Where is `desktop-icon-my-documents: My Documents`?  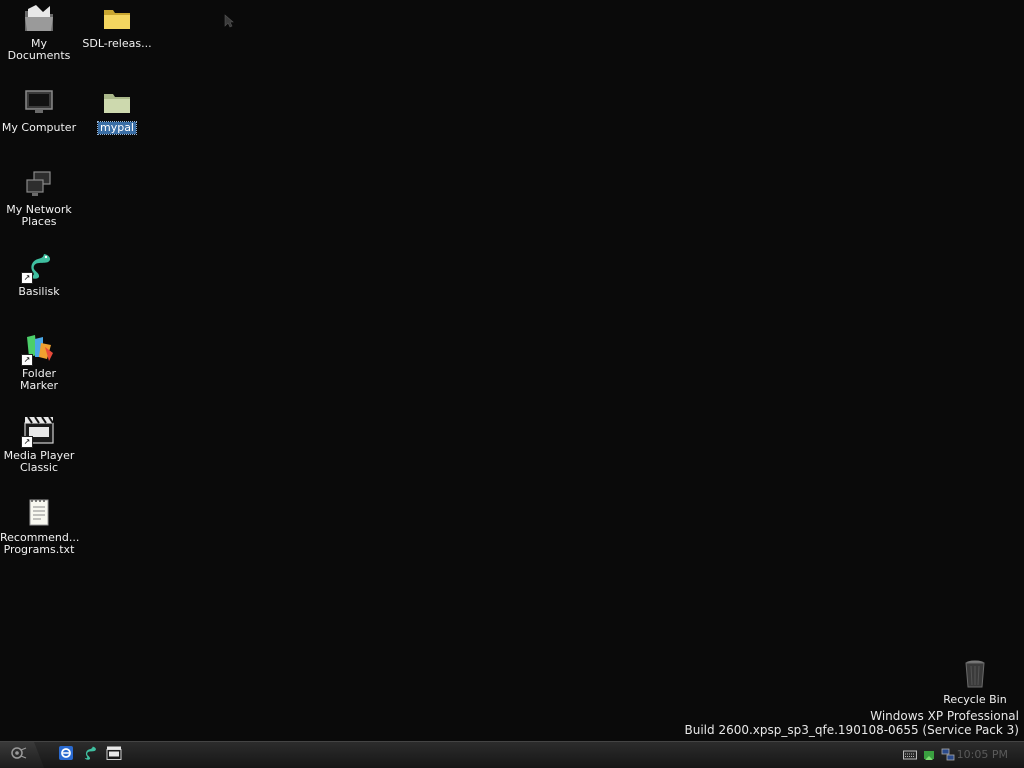
desktop-icon-my-documents: My Documents is located at coordinates (39, 32).